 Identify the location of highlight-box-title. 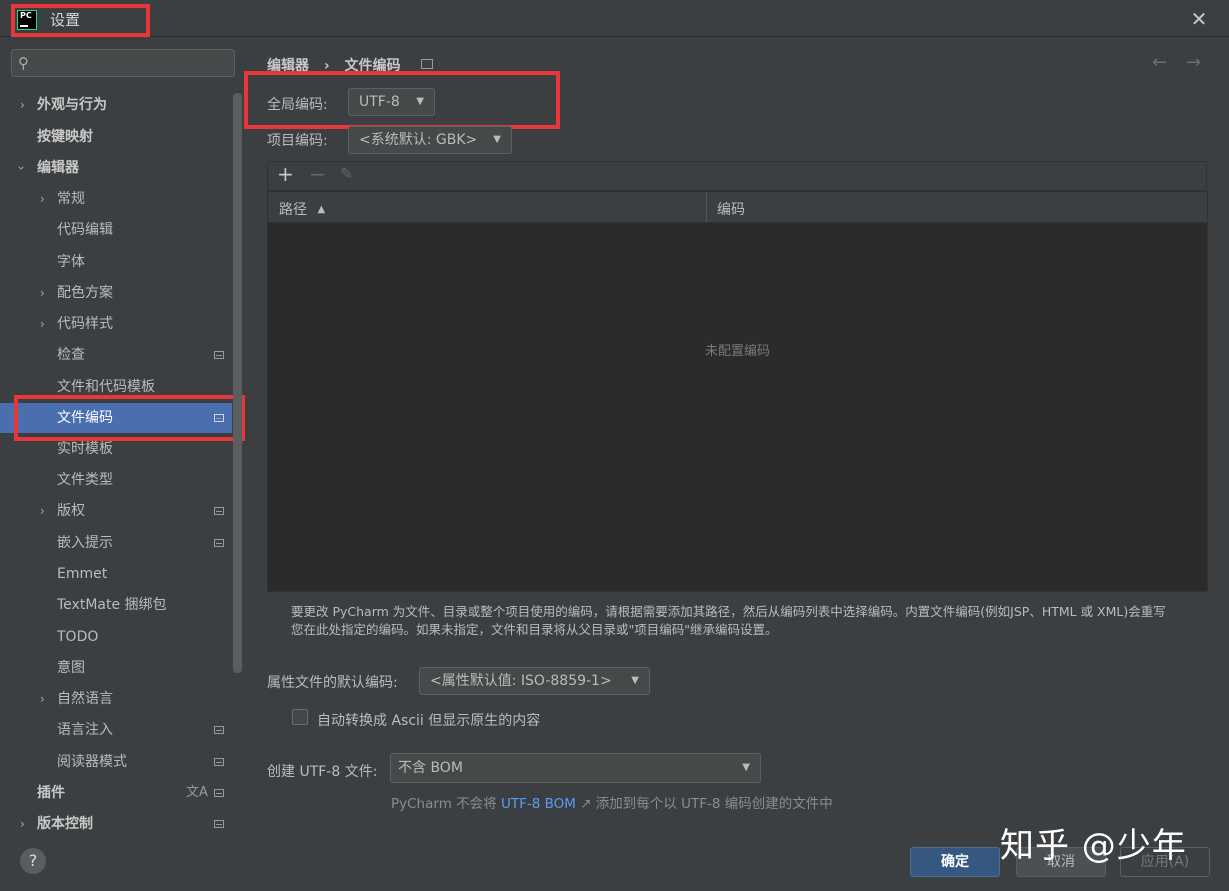
(80, 20).